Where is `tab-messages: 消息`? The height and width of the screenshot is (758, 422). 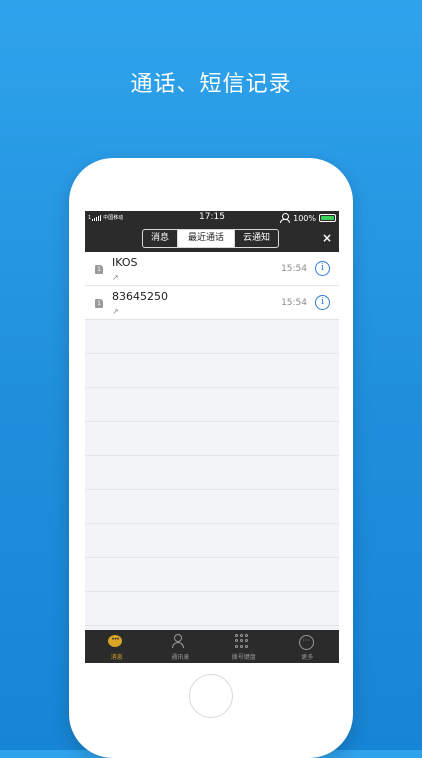
tab-messages: 消息 is located at coordinates (161, 238).